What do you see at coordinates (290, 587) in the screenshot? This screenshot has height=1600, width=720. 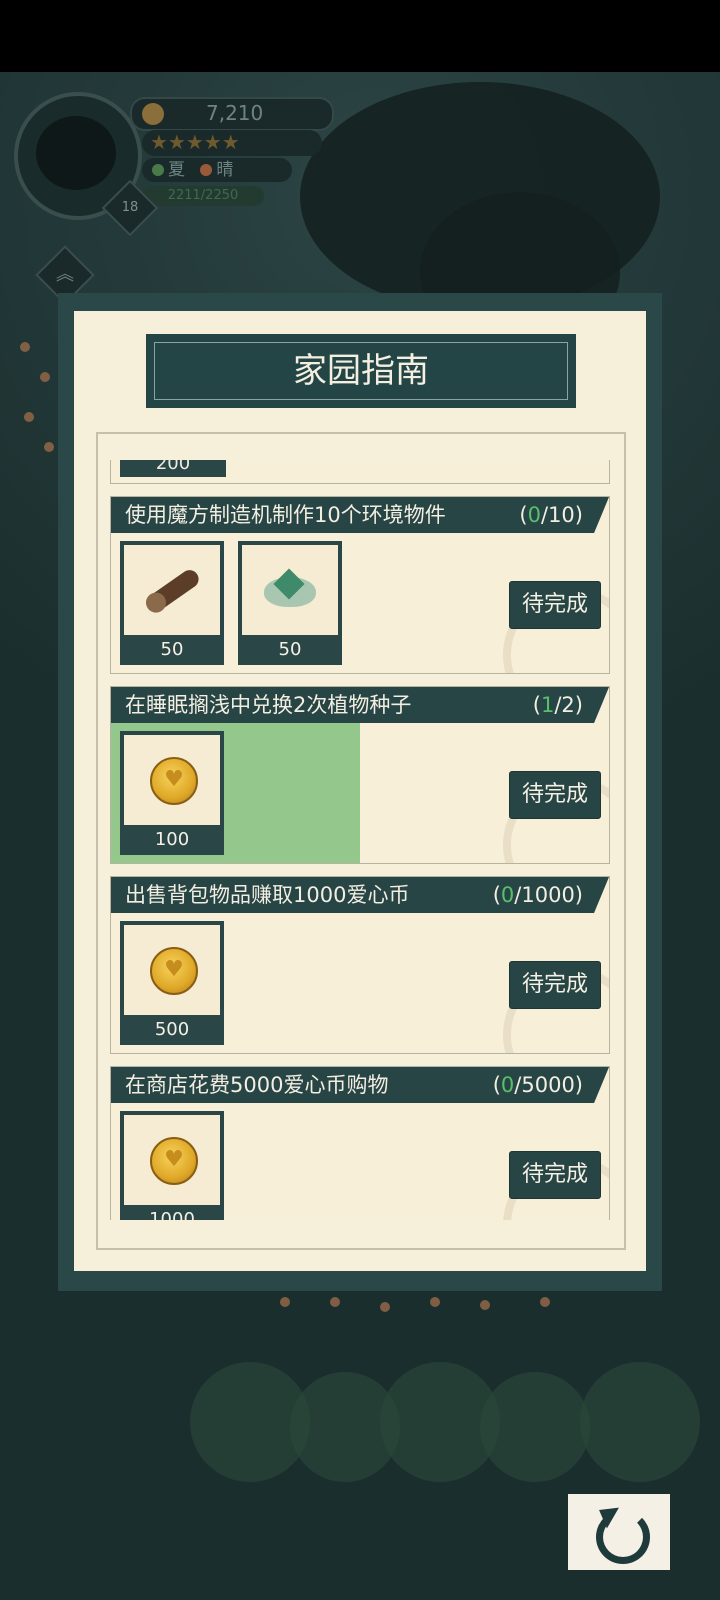 I see `grass-bundle-icon` at bounding box center [290, 587].